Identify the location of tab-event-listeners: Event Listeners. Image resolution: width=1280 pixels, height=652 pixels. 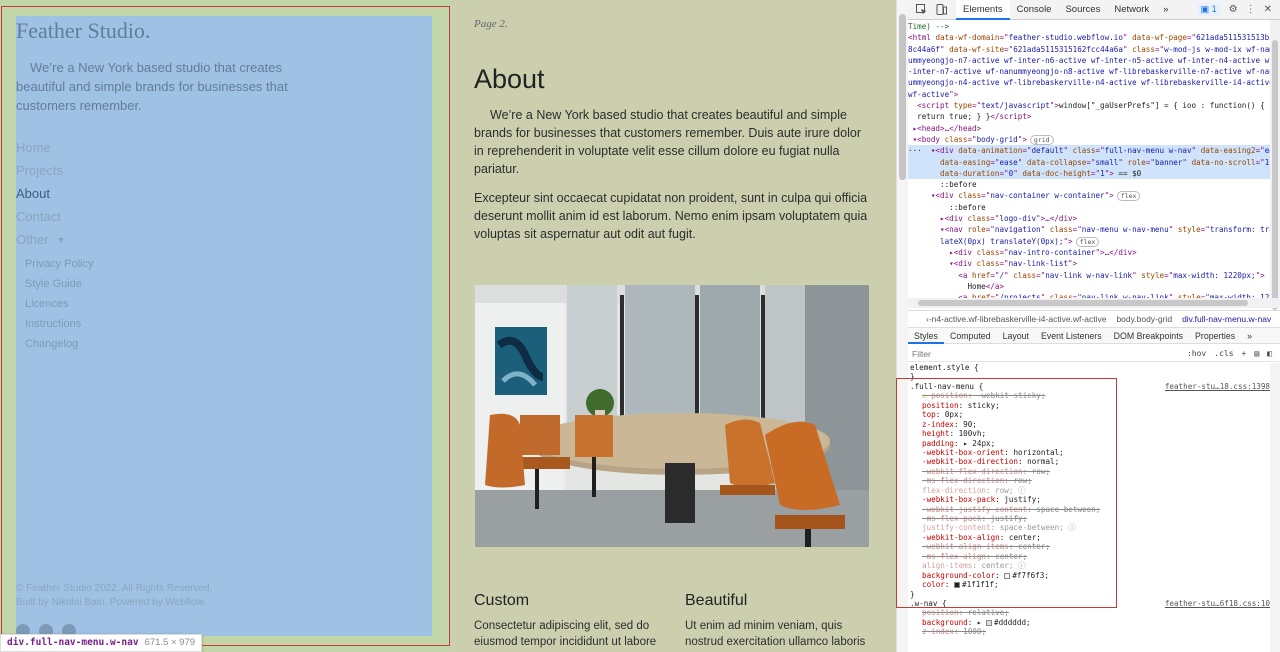
(1071, 336).